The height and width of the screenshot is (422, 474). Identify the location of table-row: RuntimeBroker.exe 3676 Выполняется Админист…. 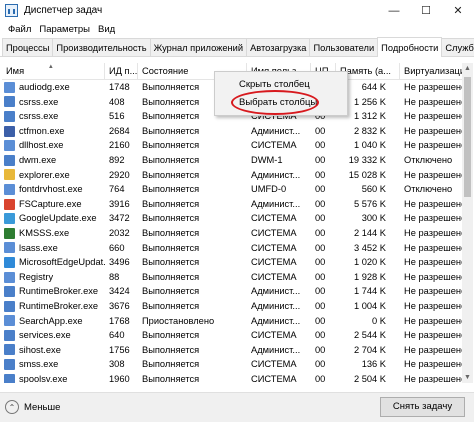
(232, 306).